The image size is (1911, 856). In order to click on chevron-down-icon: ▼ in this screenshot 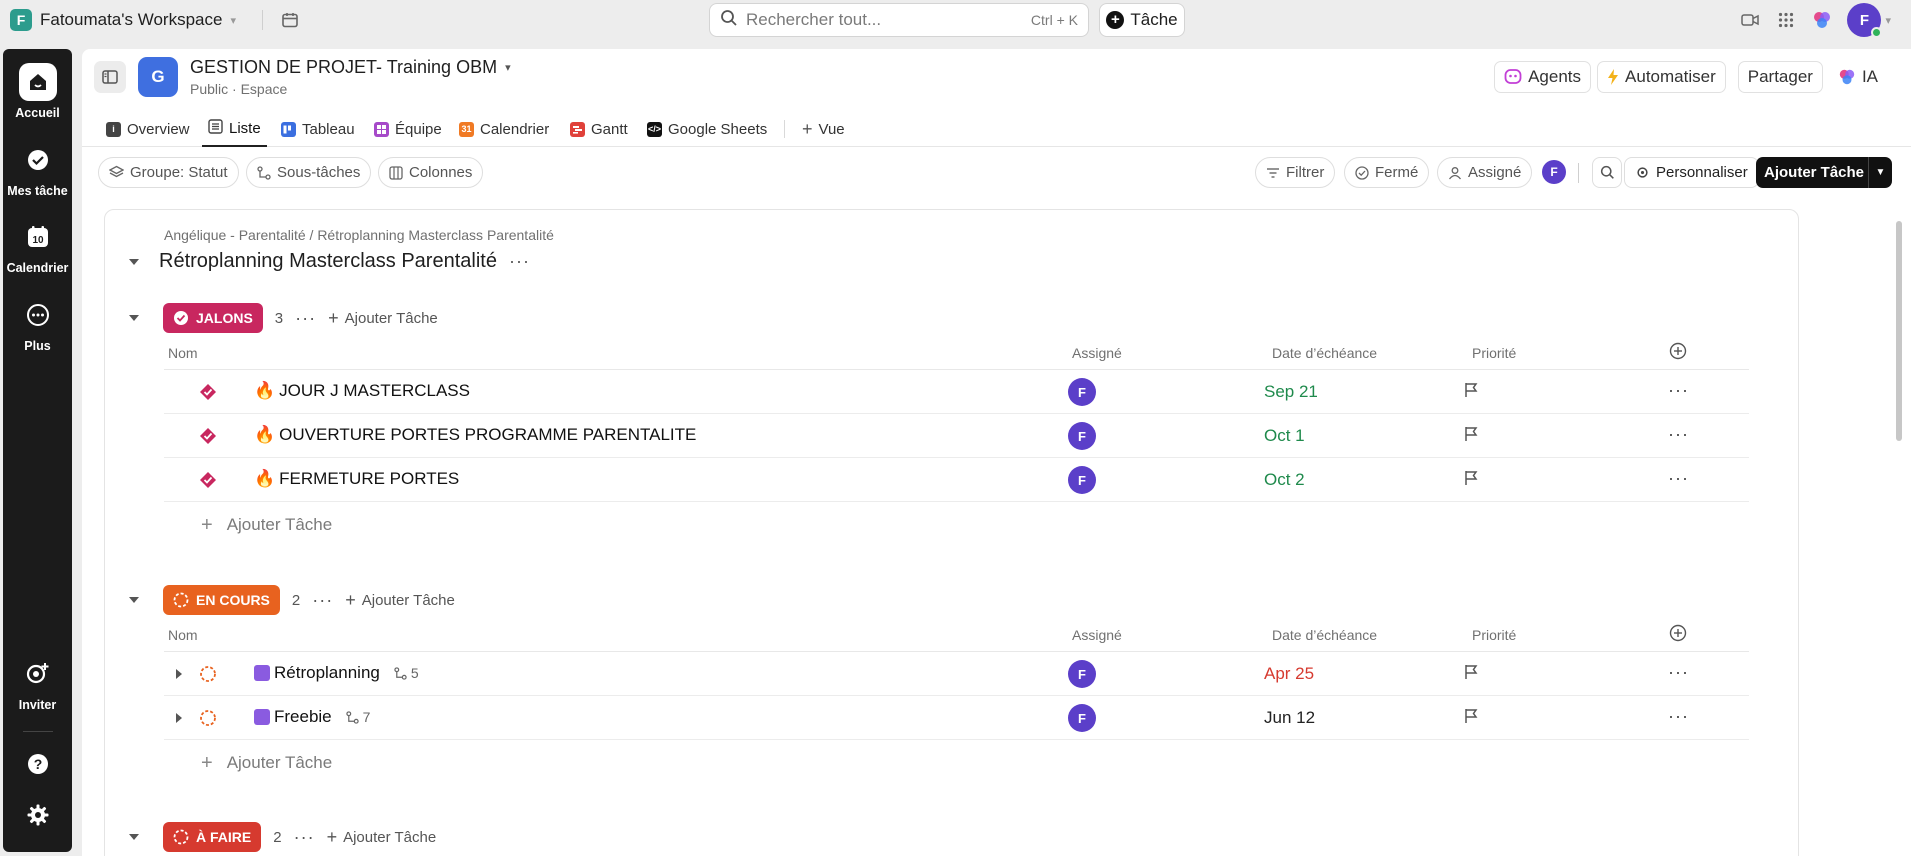, I will do `click(1880, 172)`.